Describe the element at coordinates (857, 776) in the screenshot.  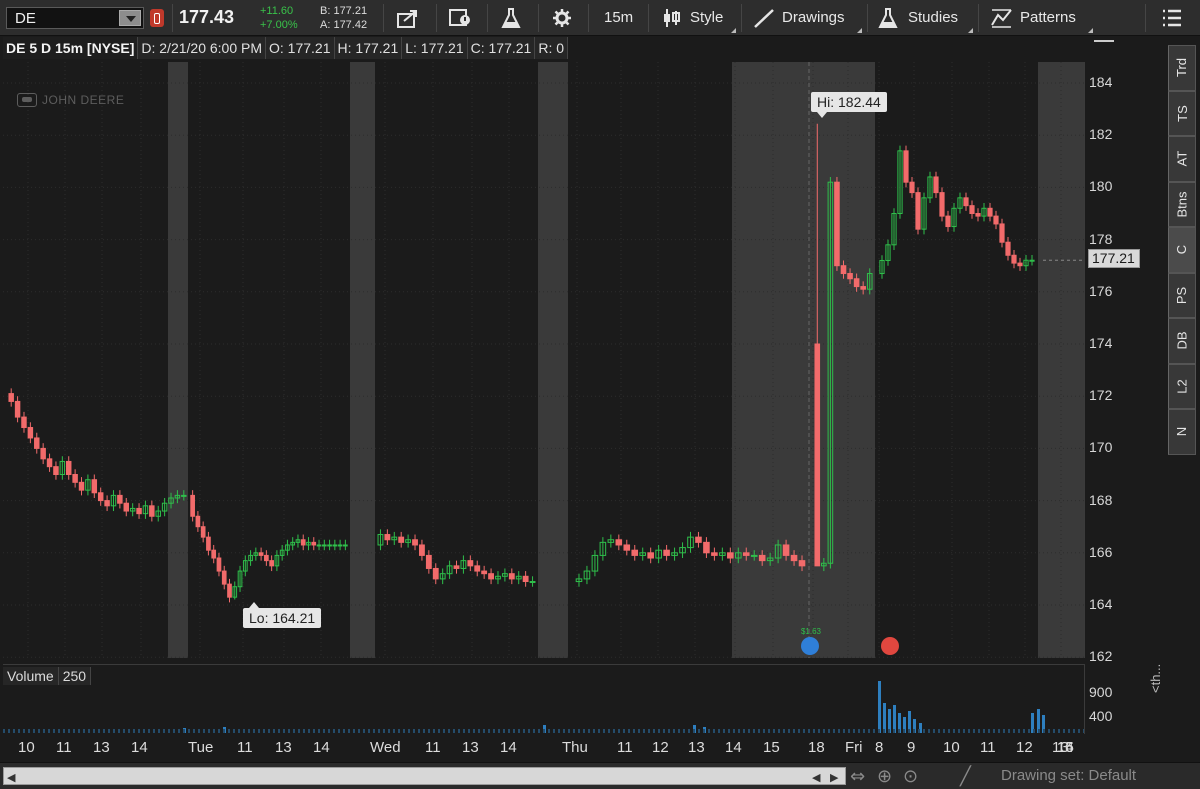
I see `expand-icon: ⇔` at that location.